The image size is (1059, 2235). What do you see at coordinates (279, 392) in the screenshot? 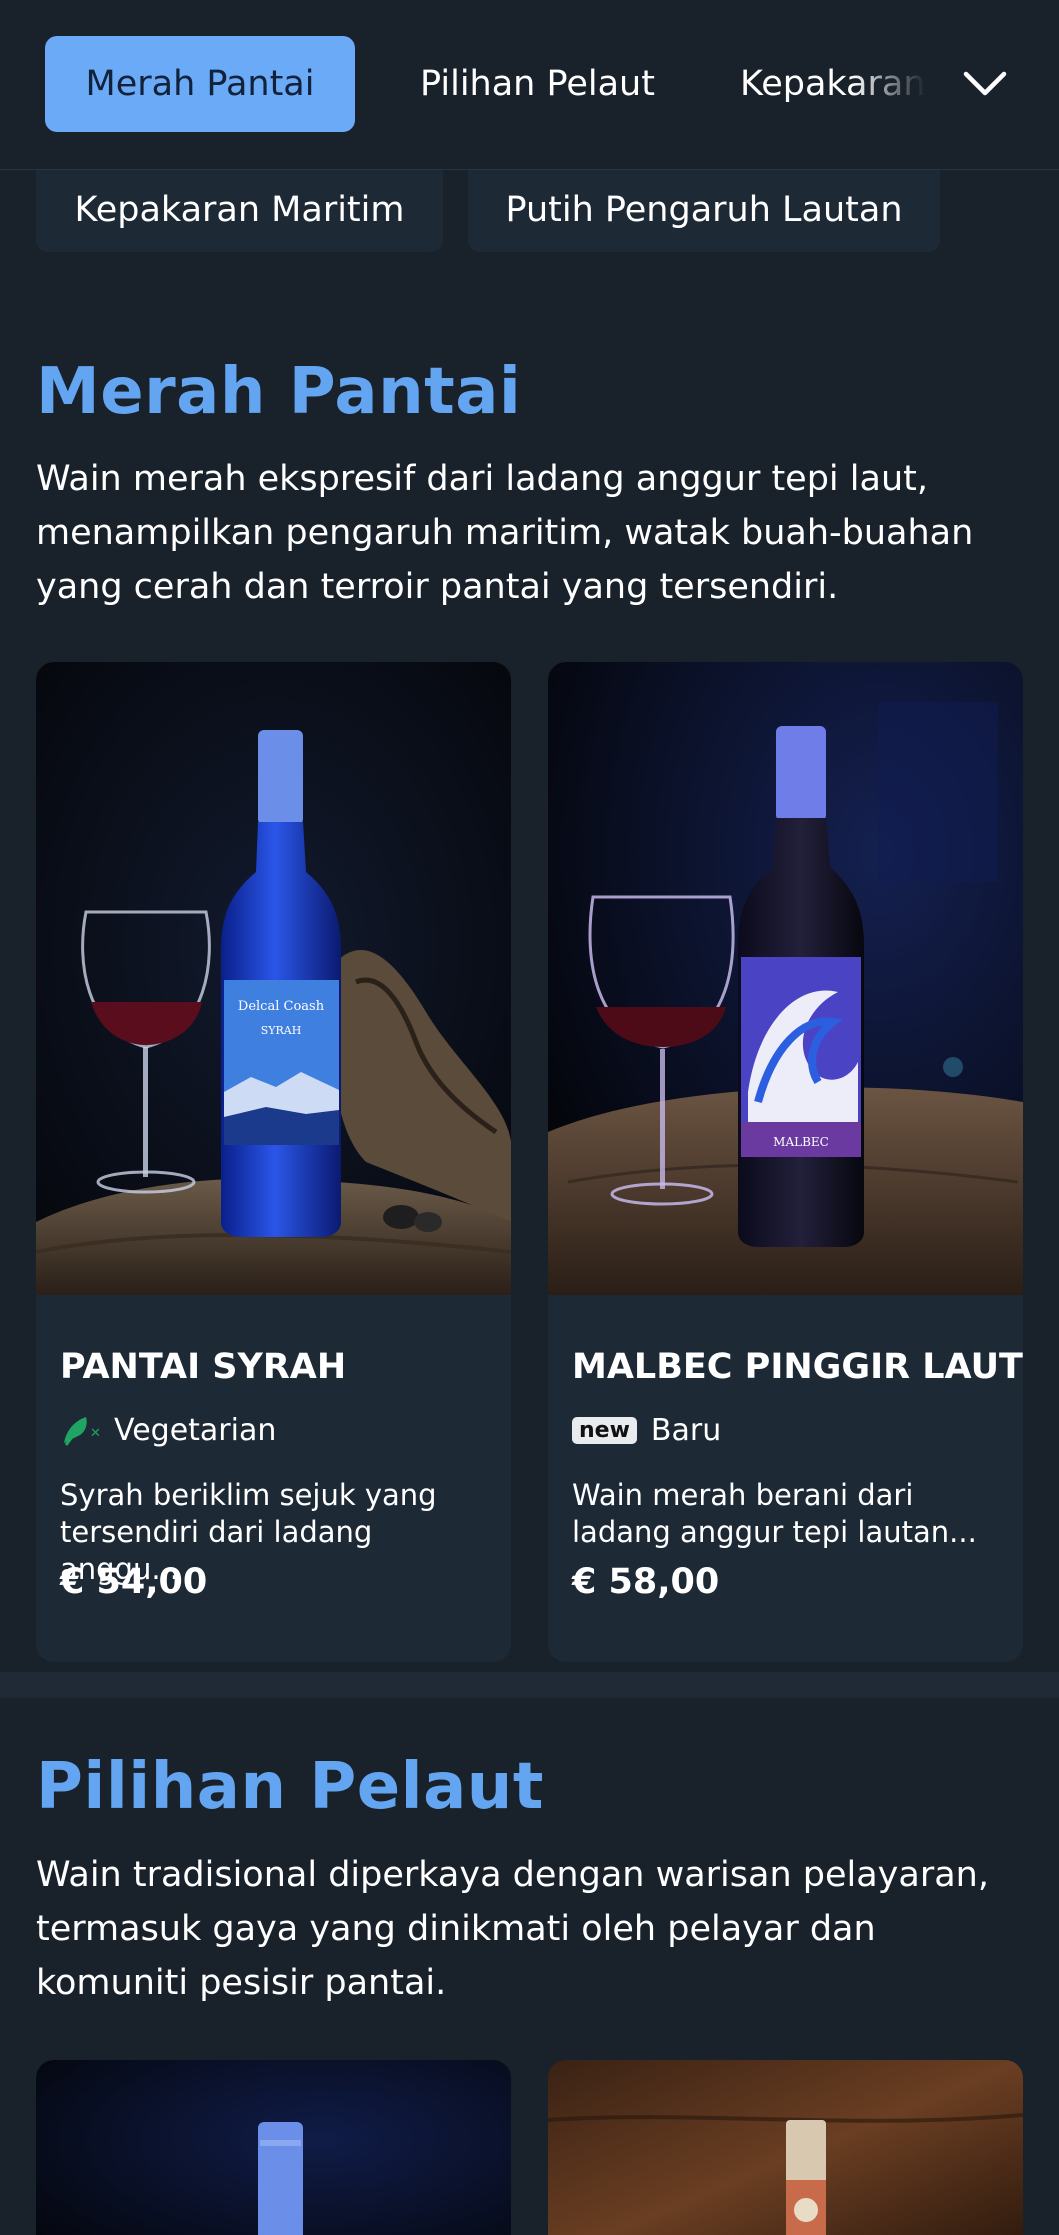
I see `section-title-merah-pantai: Merah Pantai` at bounding box center [279, 392].